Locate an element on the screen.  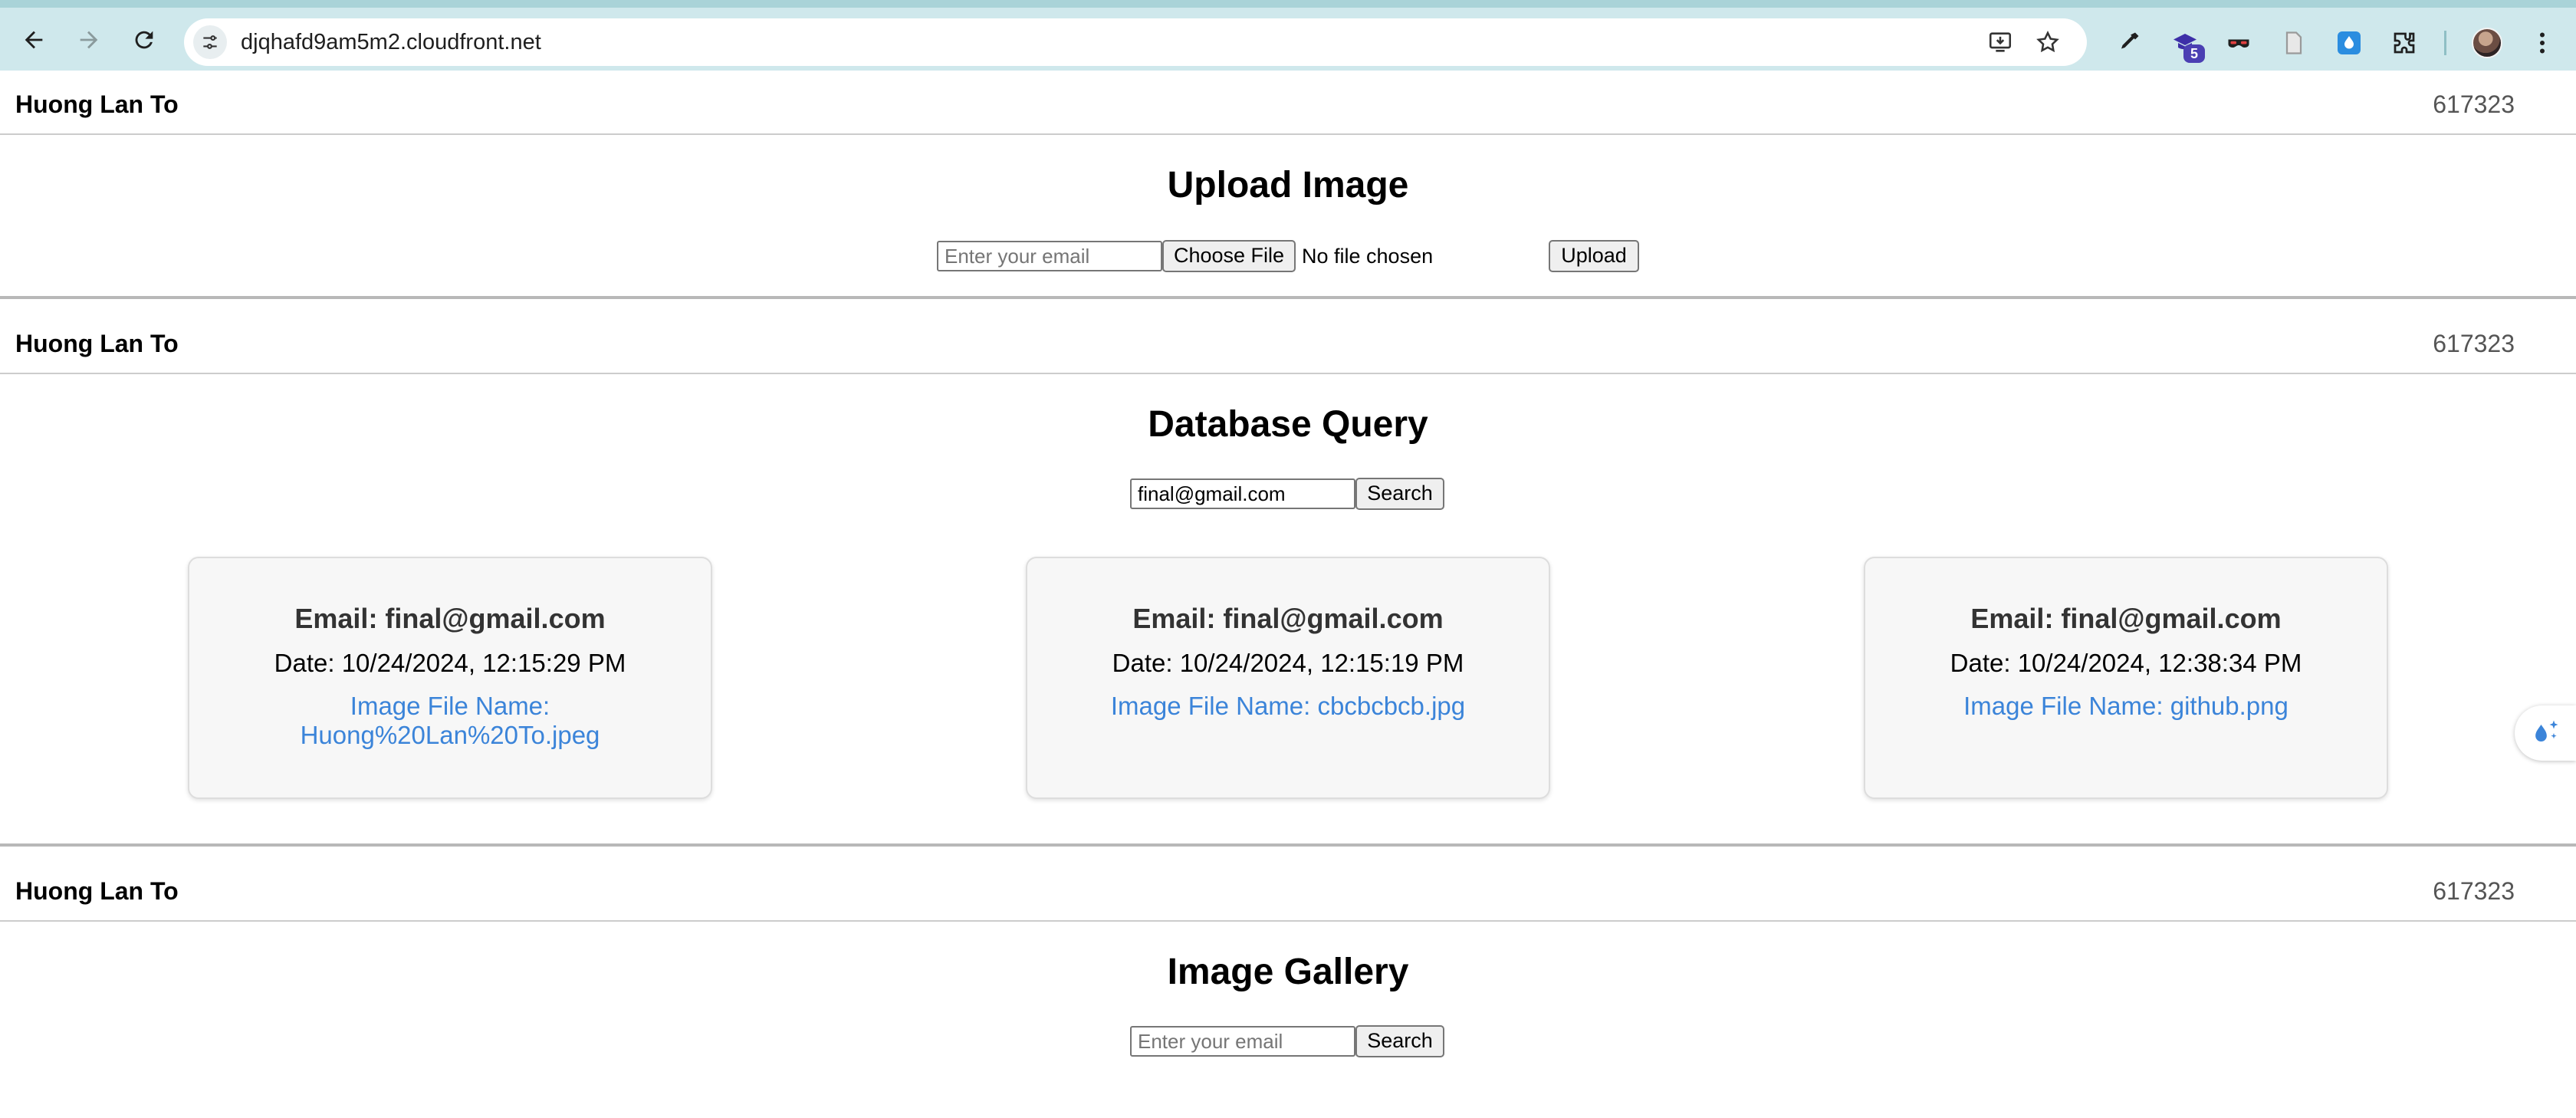
result-date: Date: 10/24/2024, 12:38:34 PM is located at coordinates (2126, 663).